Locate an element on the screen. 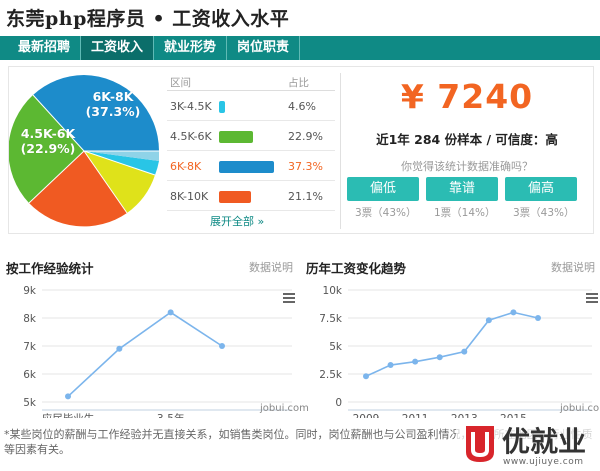  row-range: 4.5K-6K is located at coordinates (191, 136).